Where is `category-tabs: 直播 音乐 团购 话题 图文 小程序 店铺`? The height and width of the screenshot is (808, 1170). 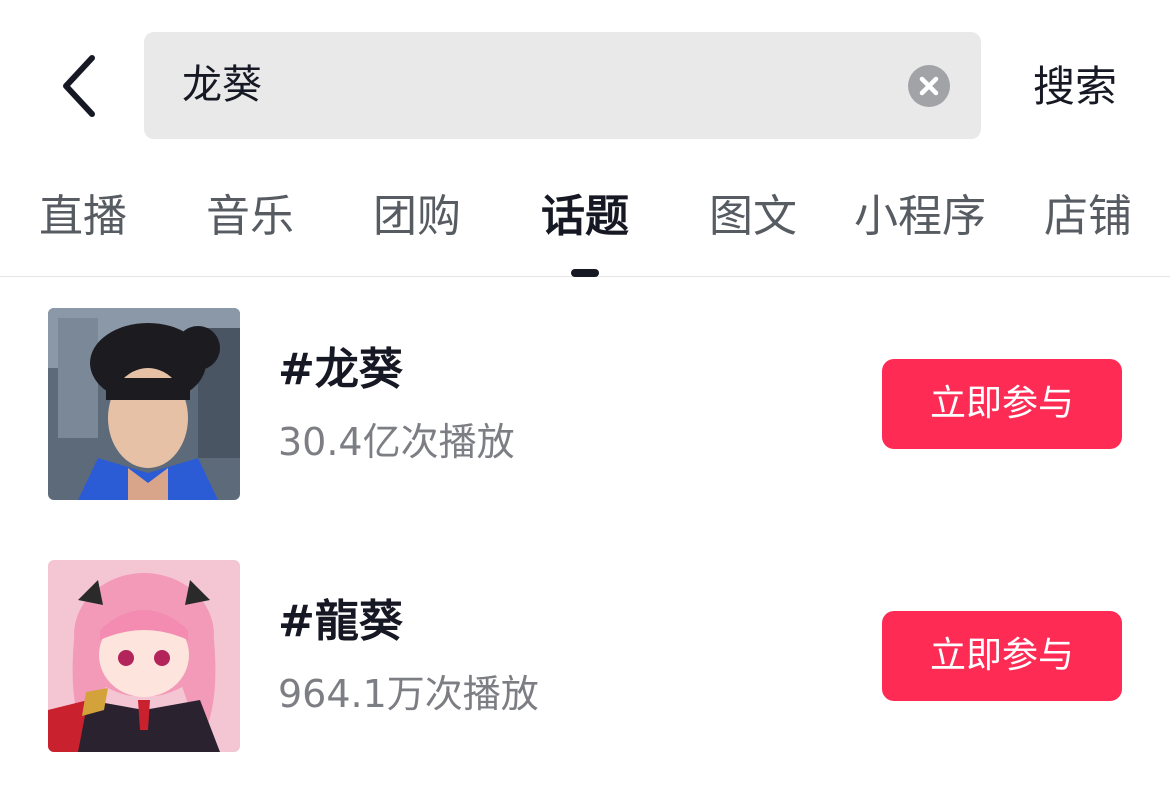 category-tabs: 直播 音乐 团购 话题 图文 小程序 店铺 is located at coordinates (585, 221).